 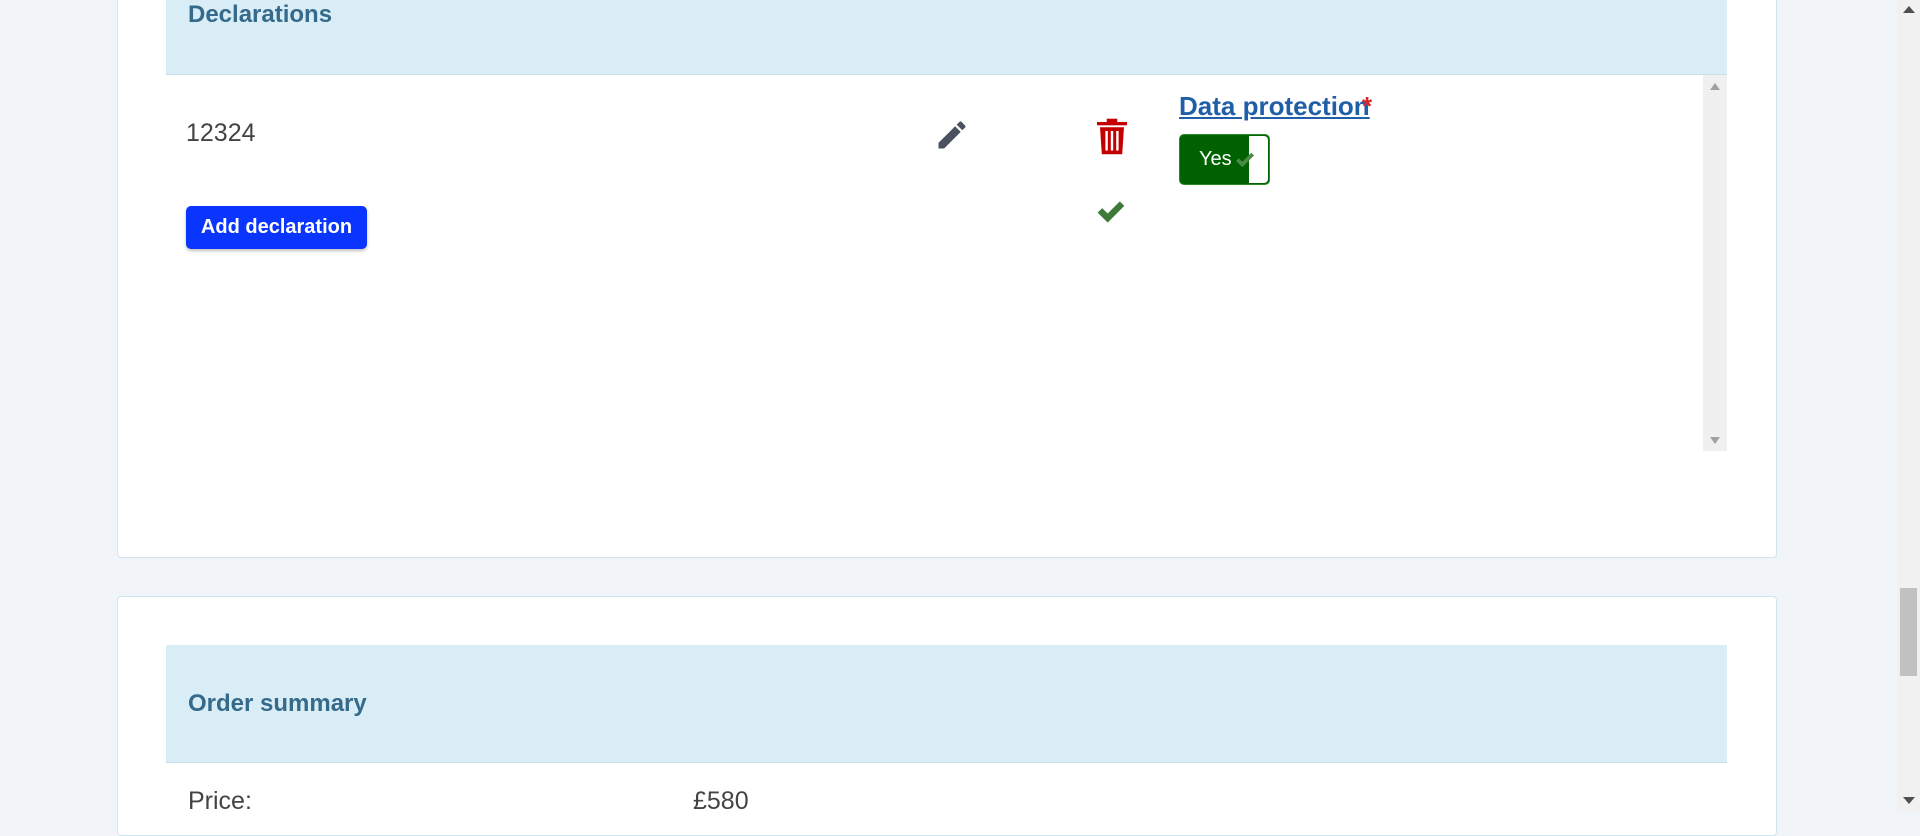 I want to click on required-marker: *, so click(x=1367, y=106).